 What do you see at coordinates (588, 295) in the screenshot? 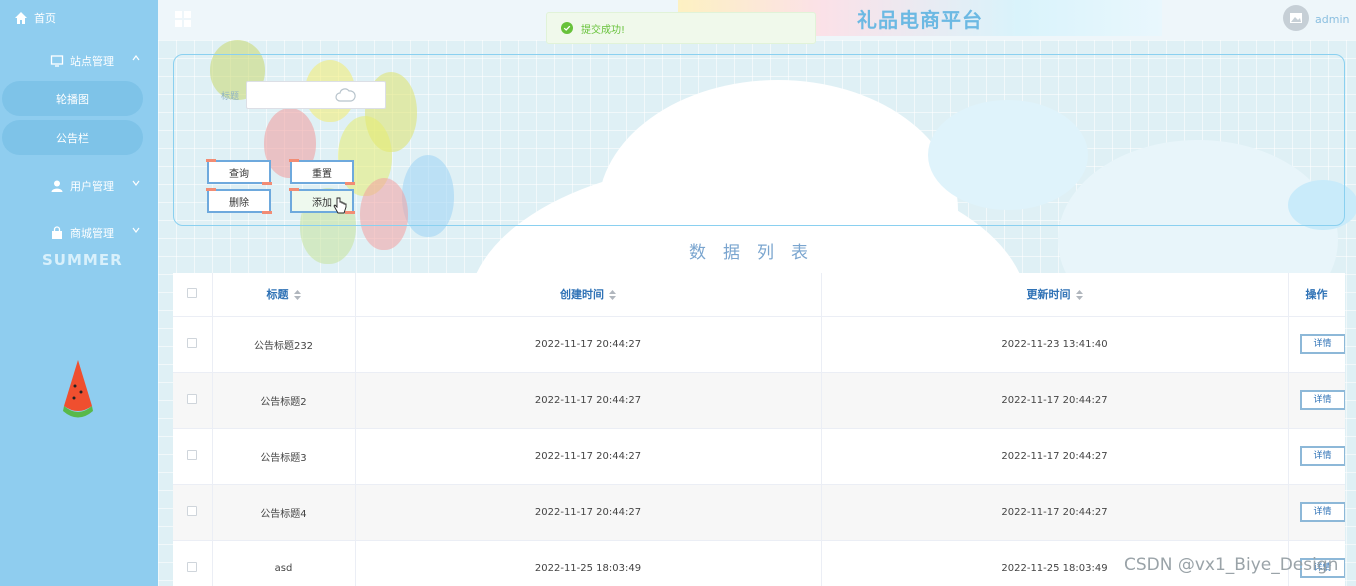
I see `column-header-created: 创建时间` at bounding box center [588, 295].